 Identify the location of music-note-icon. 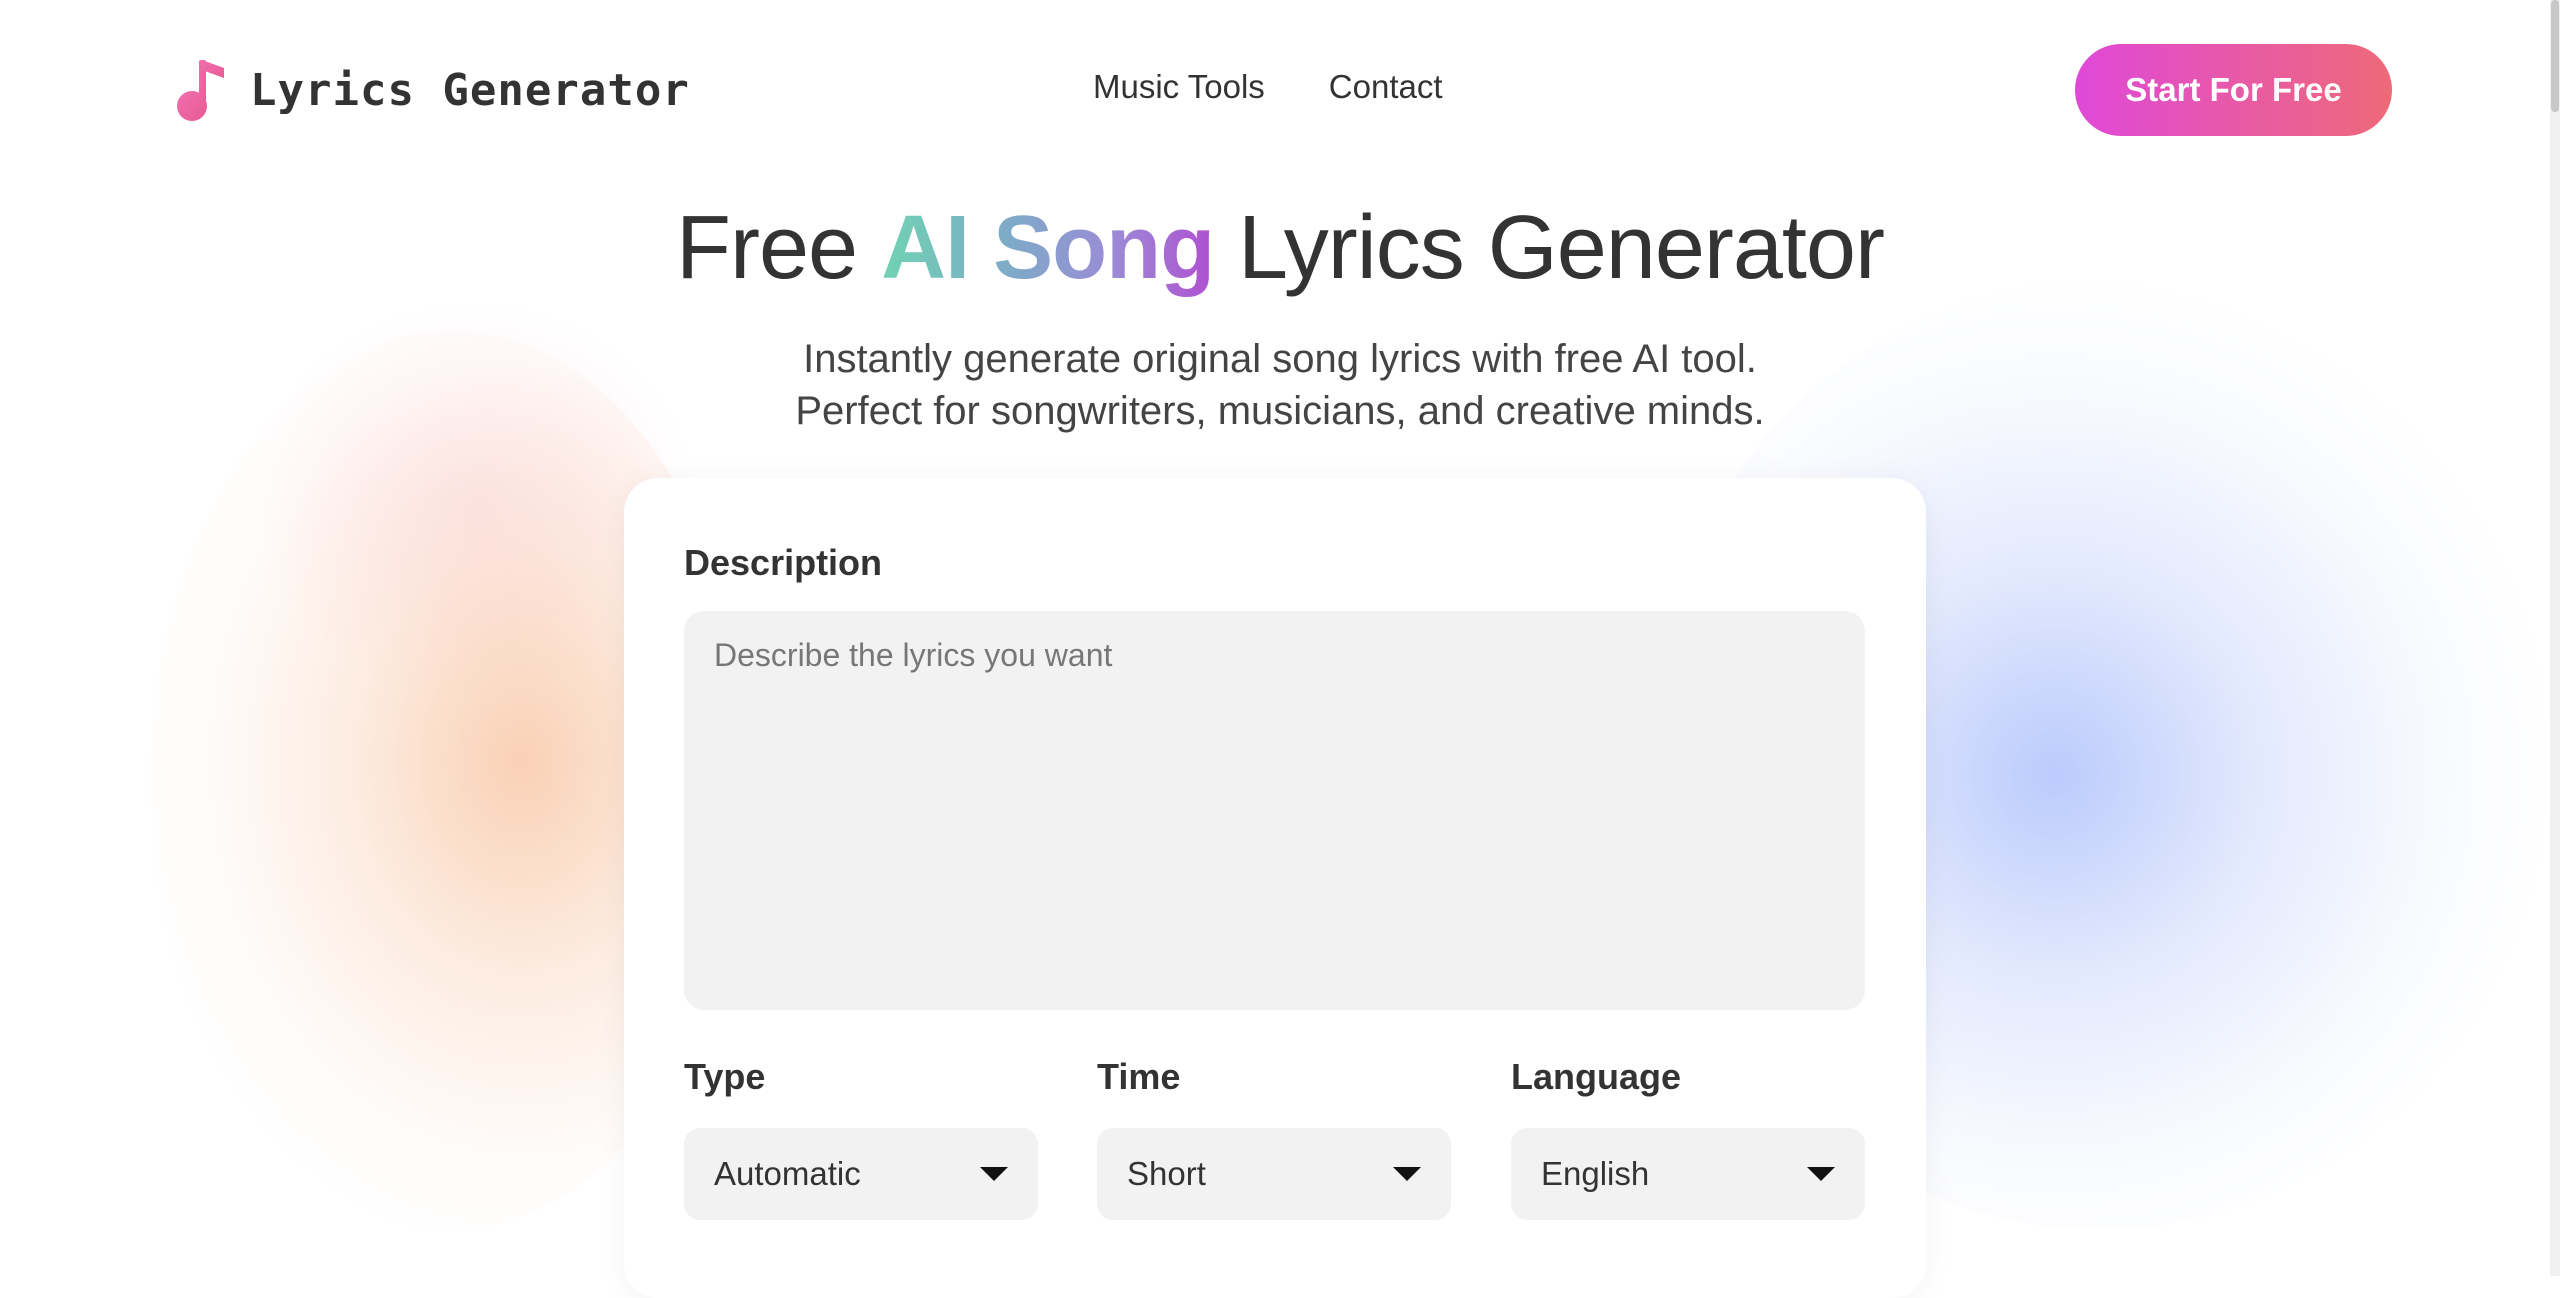
(200, 90).